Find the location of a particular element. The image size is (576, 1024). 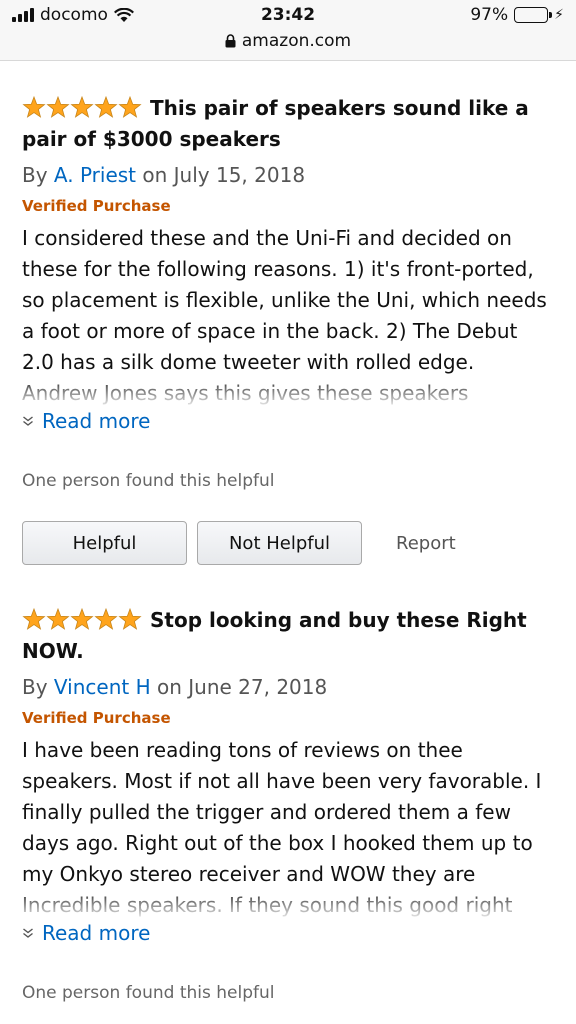

review-byline: By A. Priest on July 15, 2018 is located at coordinates (288, 175).